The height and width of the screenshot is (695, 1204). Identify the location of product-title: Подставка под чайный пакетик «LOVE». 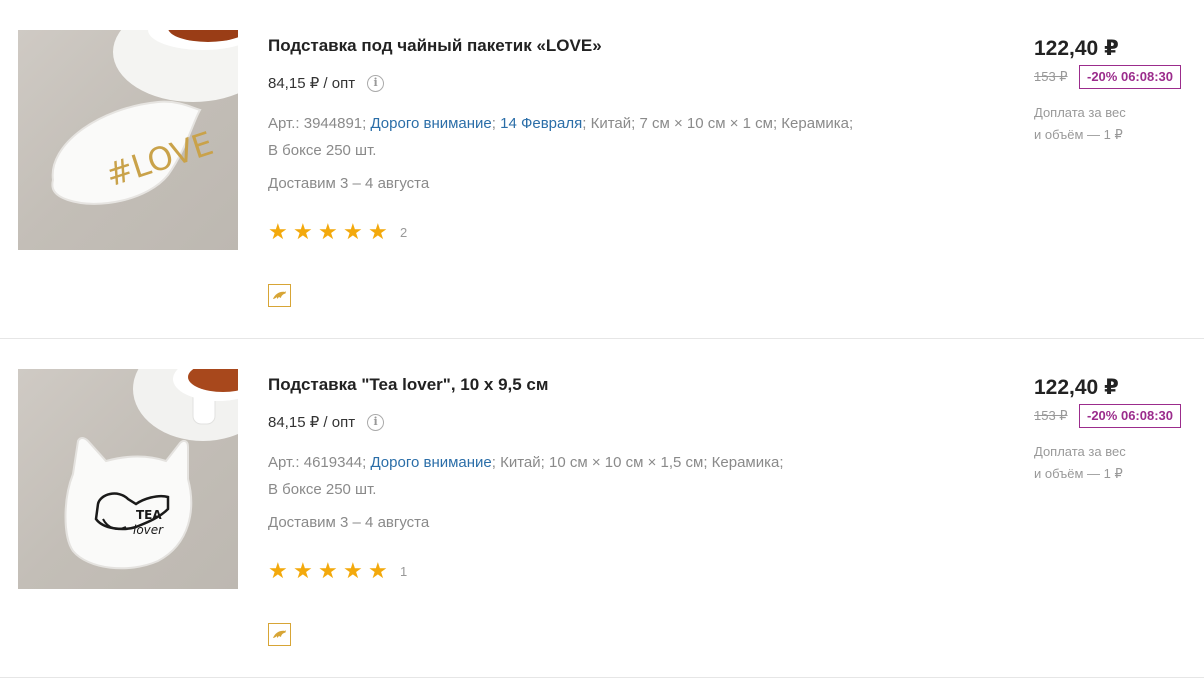
(435, 46).